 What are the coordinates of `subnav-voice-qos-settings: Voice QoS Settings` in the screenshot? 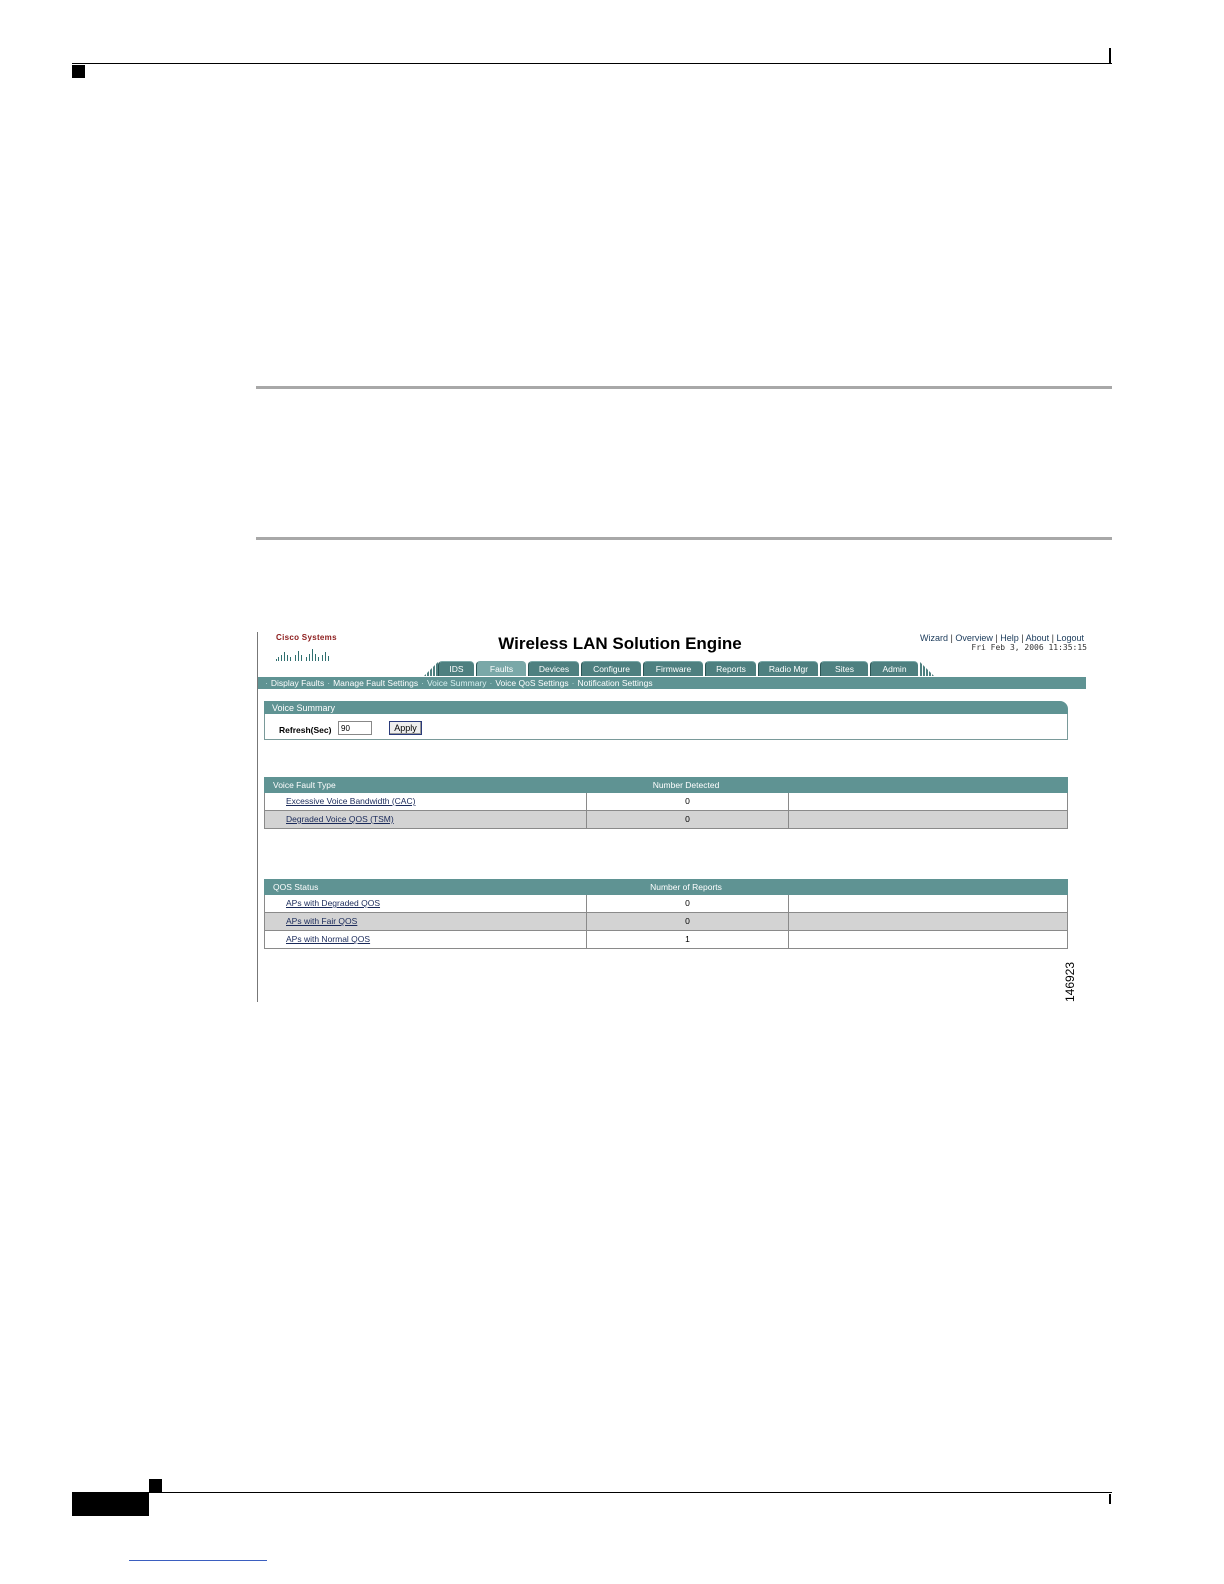 It's located at (531, 683).